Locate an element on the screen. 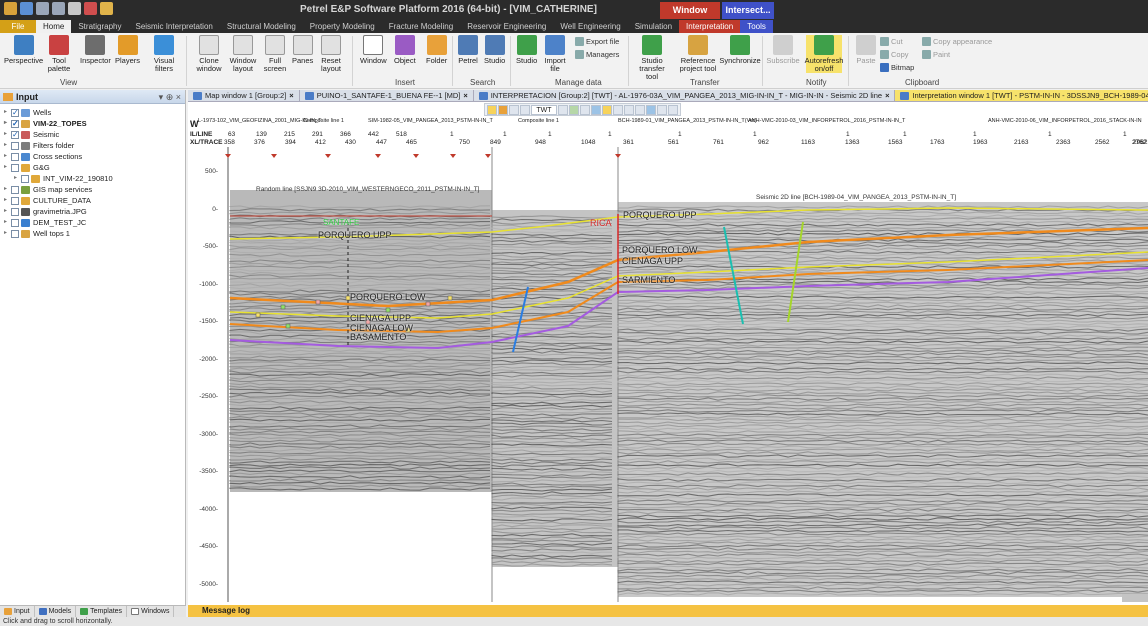 The image size is (1148, 626). window-icon is located at coordinates (74, 8).